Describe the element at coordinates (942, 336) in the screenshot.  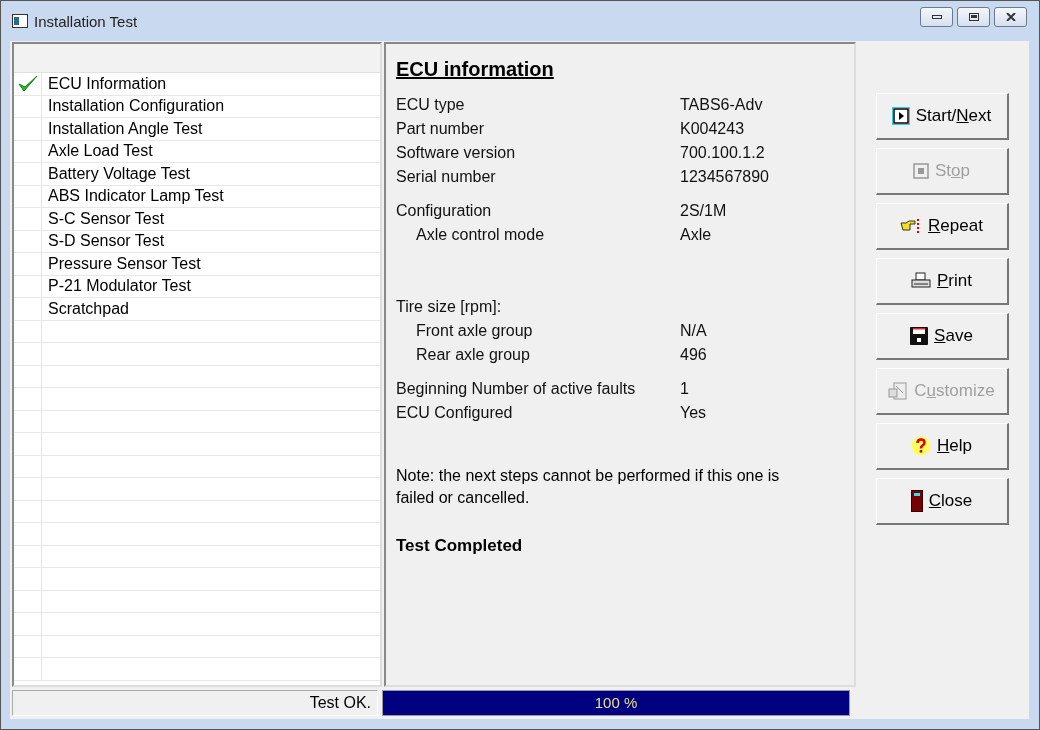
I see `save-button: Save` at that location.